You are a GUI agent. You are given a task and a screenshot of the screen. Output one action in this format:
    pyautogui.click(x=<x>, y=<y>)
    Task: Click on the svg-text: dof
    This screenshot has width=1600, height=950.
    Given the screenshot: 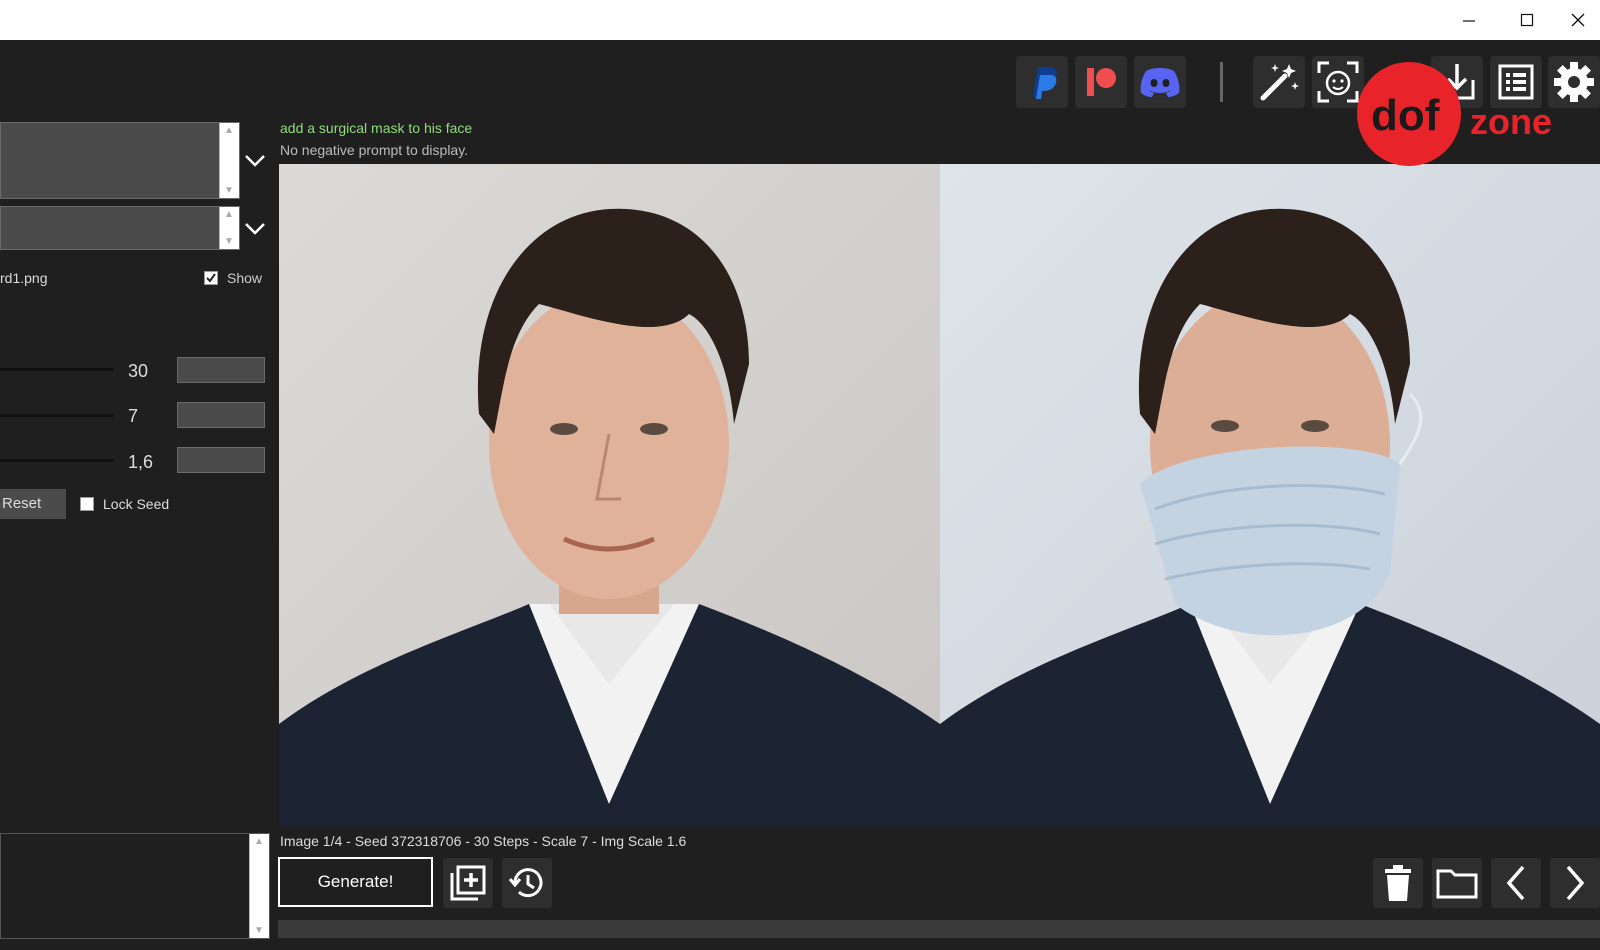 What is the action you would take?
    pyautogui.click(x=1405, y=115)
    